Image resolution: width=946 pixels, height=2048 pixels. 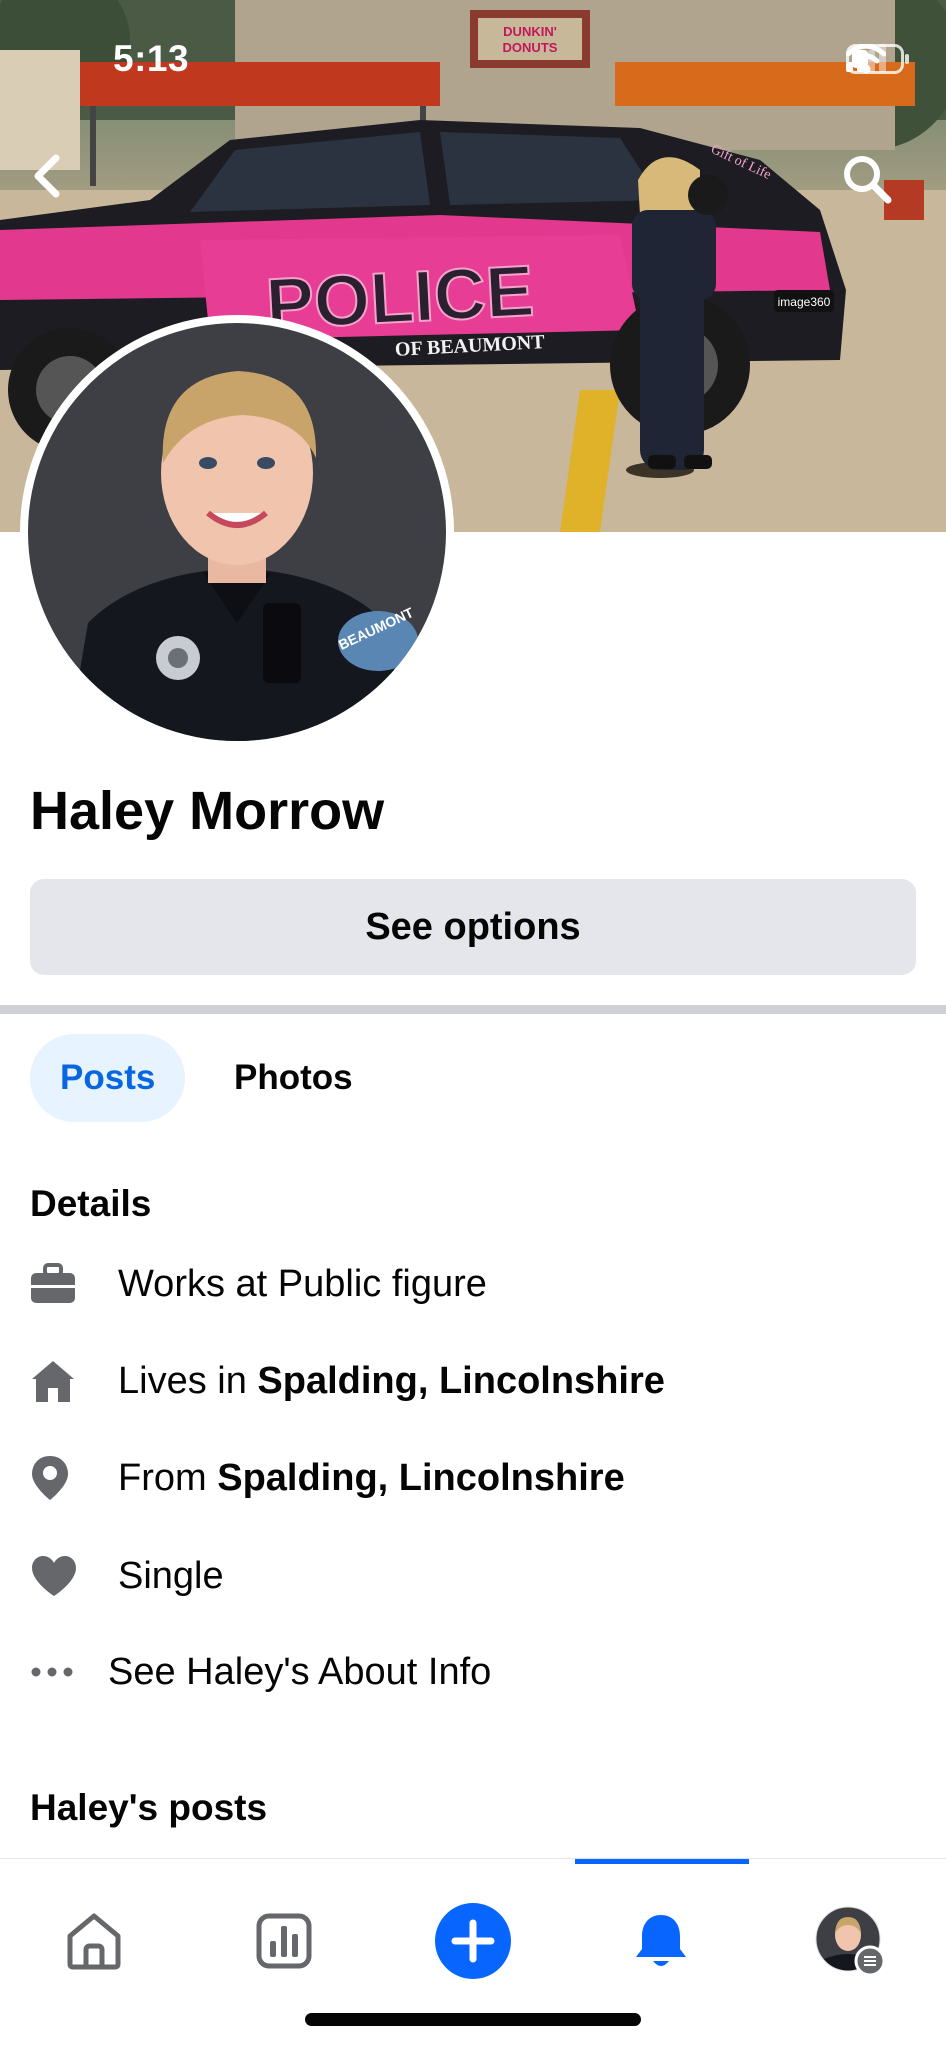 I want to click on detail-work-text: Works at Public figure, so click(x=302, y=1283).